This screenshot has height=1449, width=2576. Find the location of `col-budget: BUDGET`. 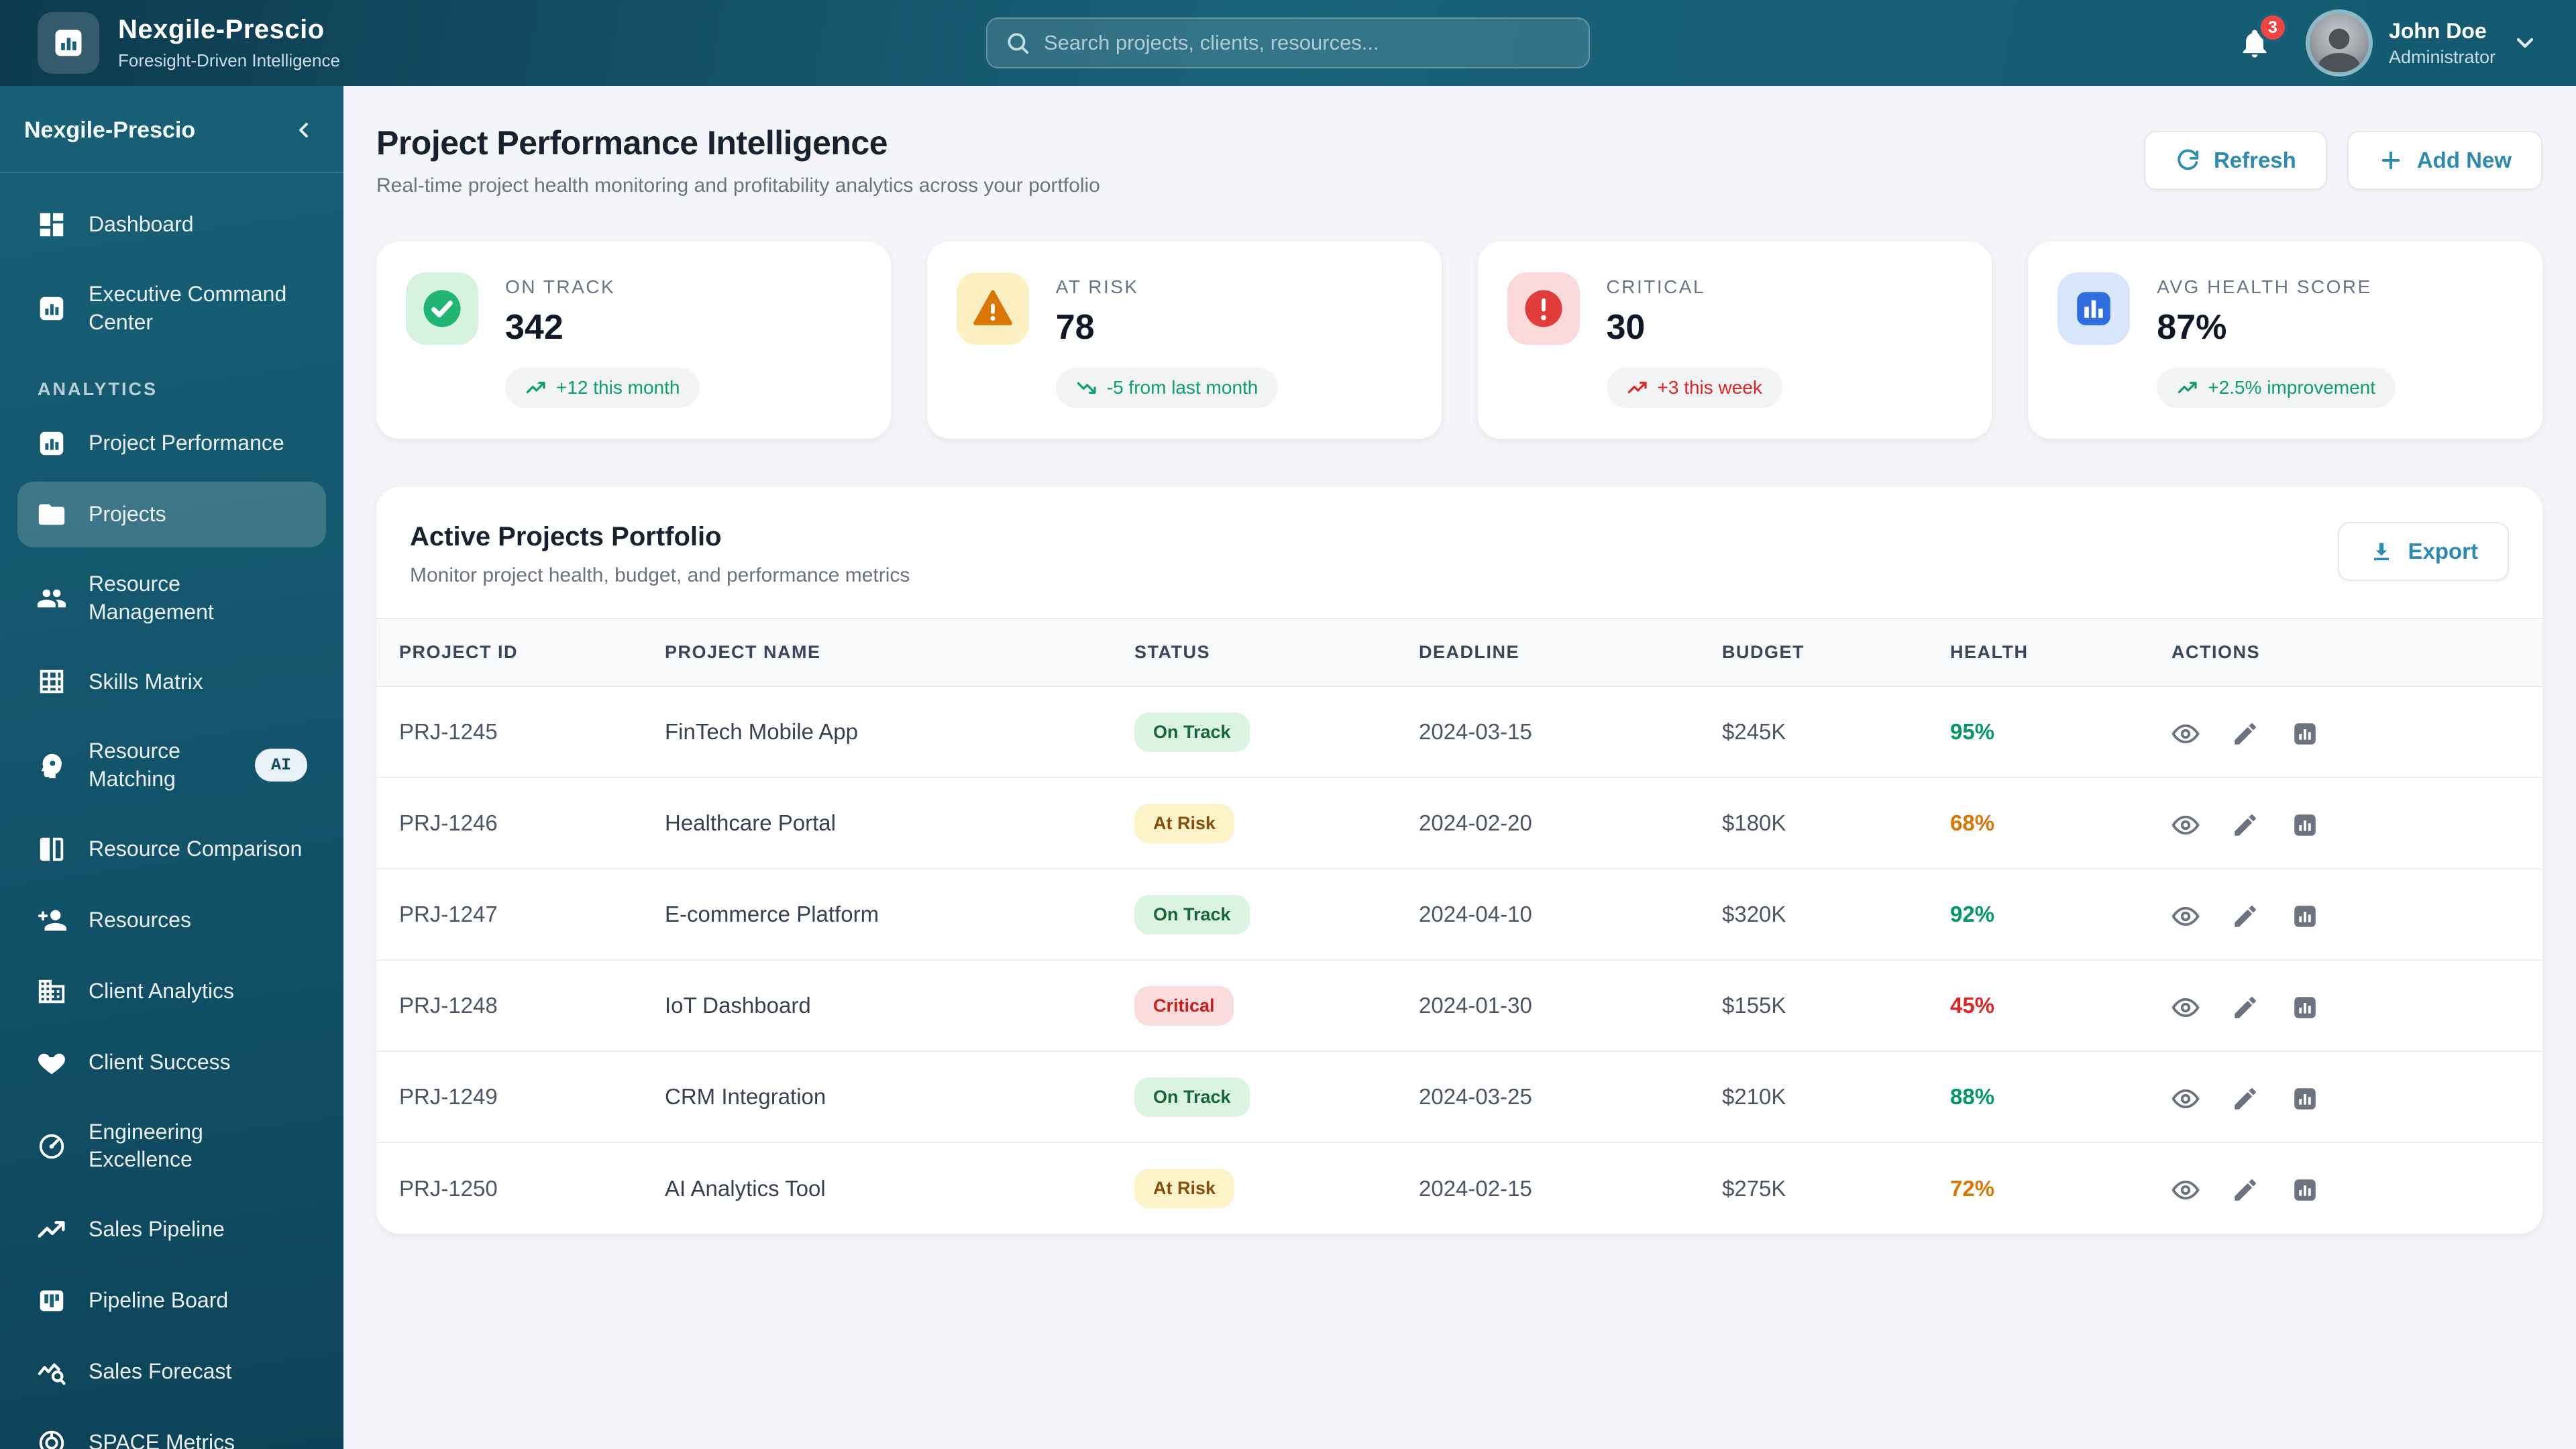

col-budget: BUDGET is located at coordinates (1836, 652).